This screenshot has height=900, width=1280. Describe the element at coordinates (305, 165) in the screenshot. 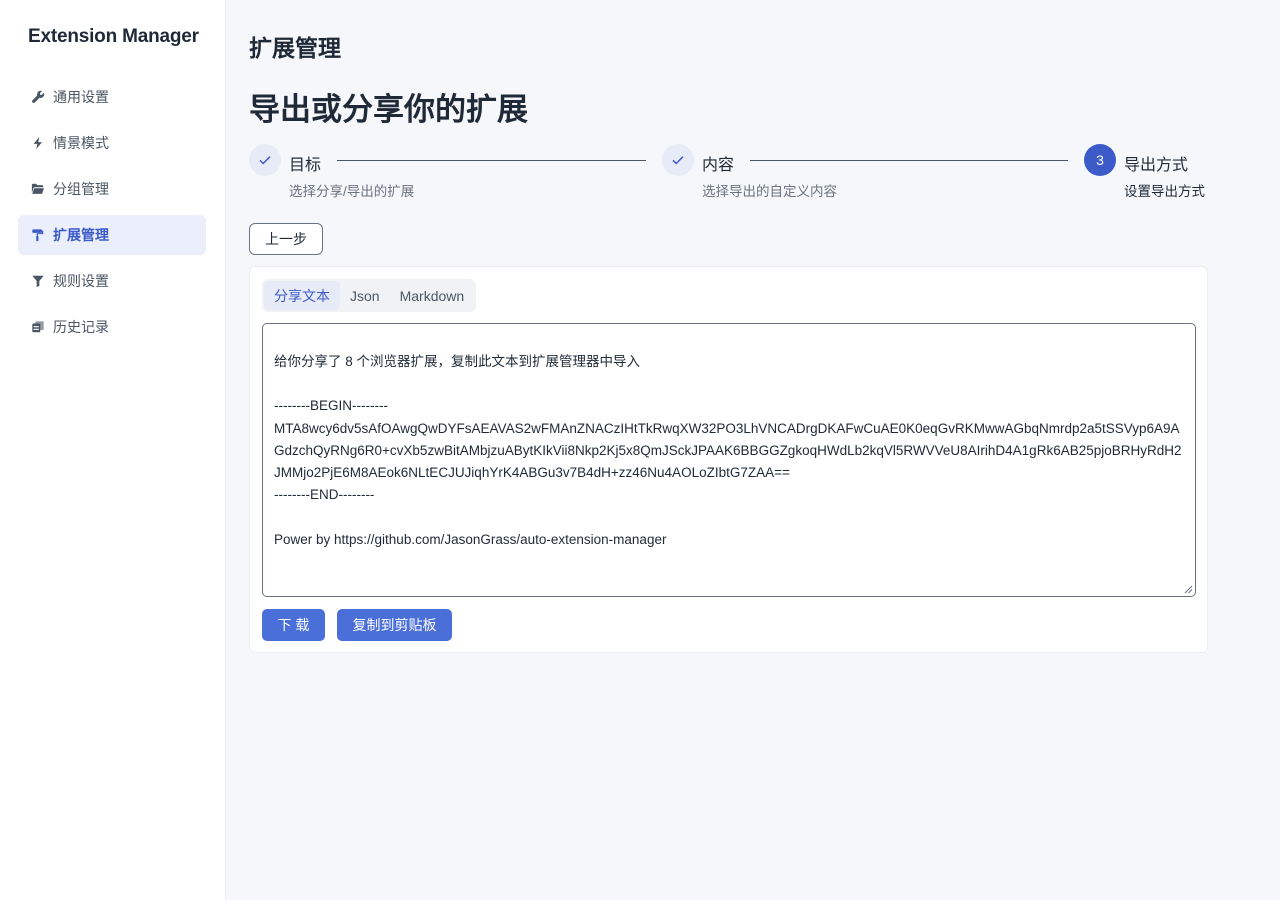

I see `step-1-title: 目标` at that location.